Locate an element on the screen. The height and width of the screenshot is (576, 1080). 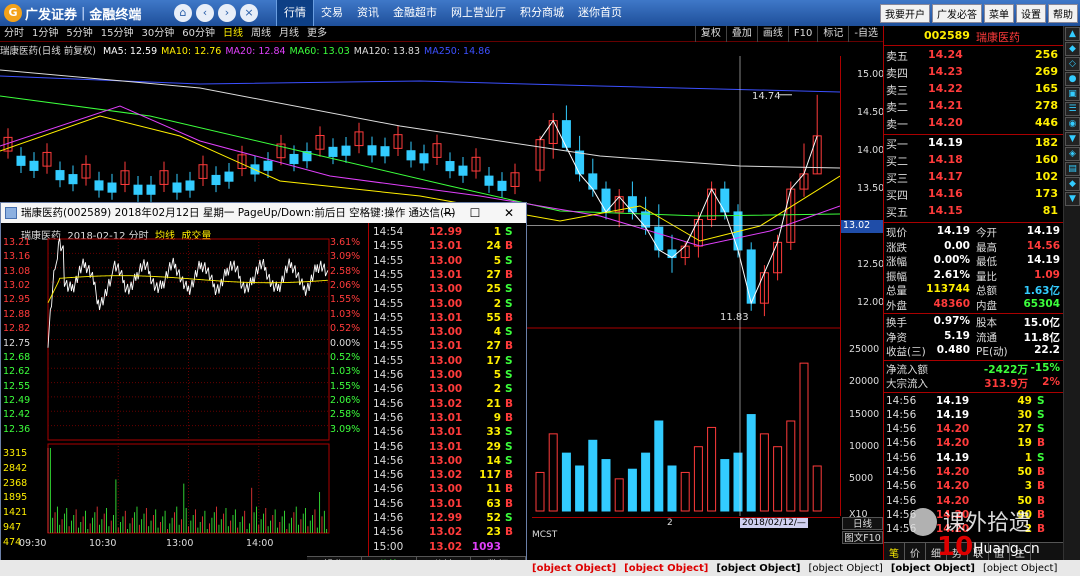
bid-row: 买三 14.17 102 is located at coordinates (974, 178).